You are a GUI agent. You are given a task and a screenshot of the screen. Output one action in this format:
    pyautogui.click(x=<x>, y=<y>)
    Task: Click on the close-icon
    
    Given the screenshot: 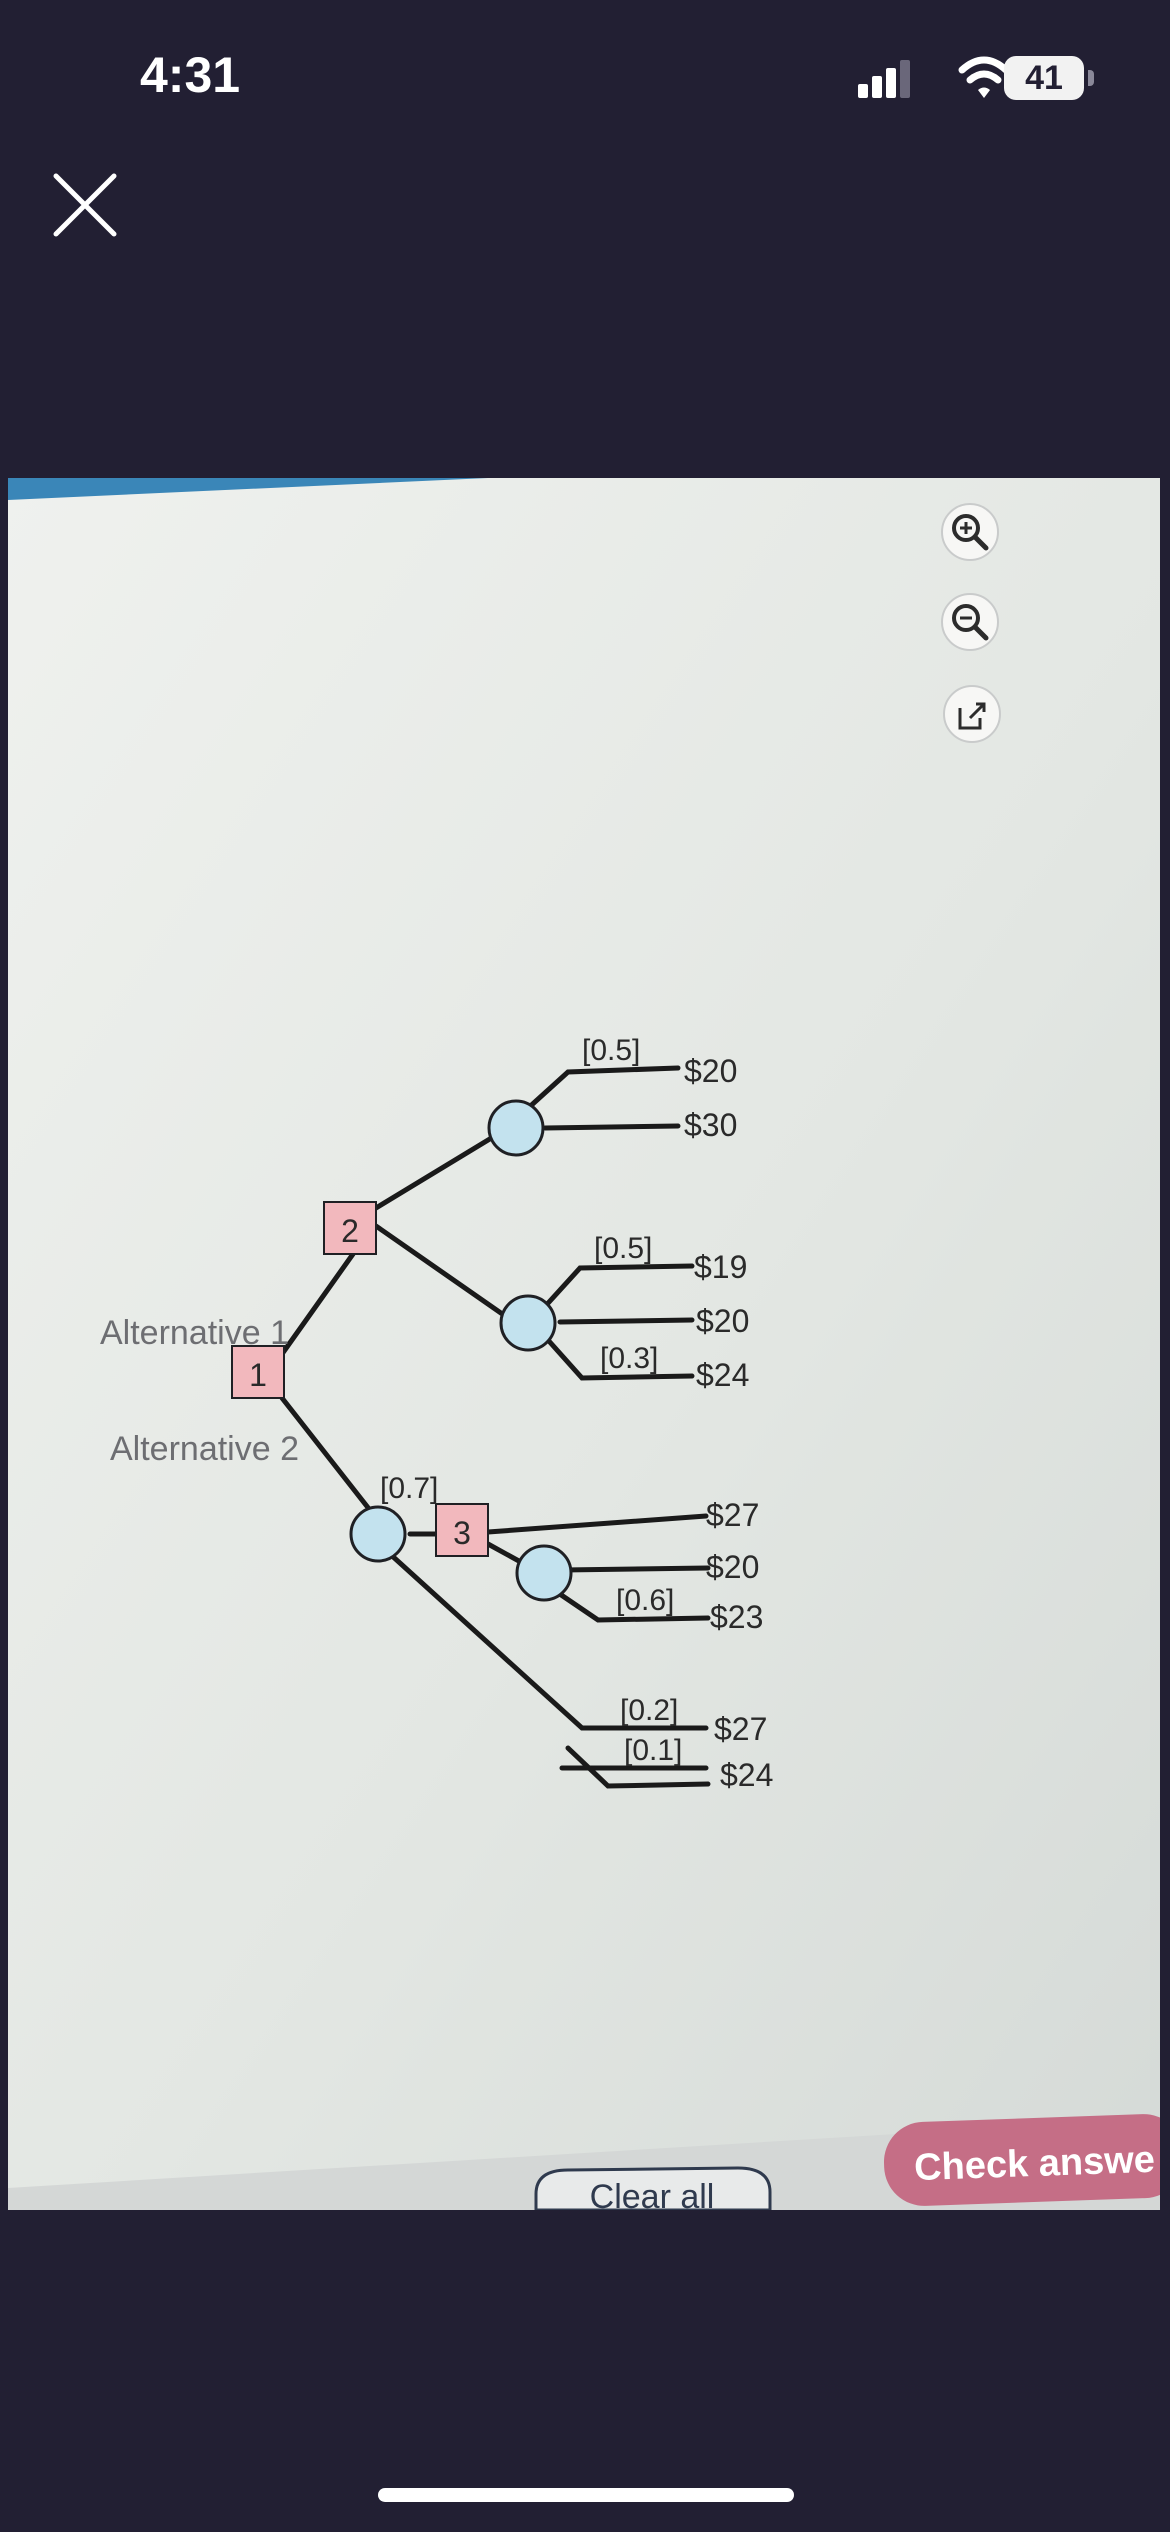 What is the action you would take?
    pyautogui.click(x=85, y=205)
    